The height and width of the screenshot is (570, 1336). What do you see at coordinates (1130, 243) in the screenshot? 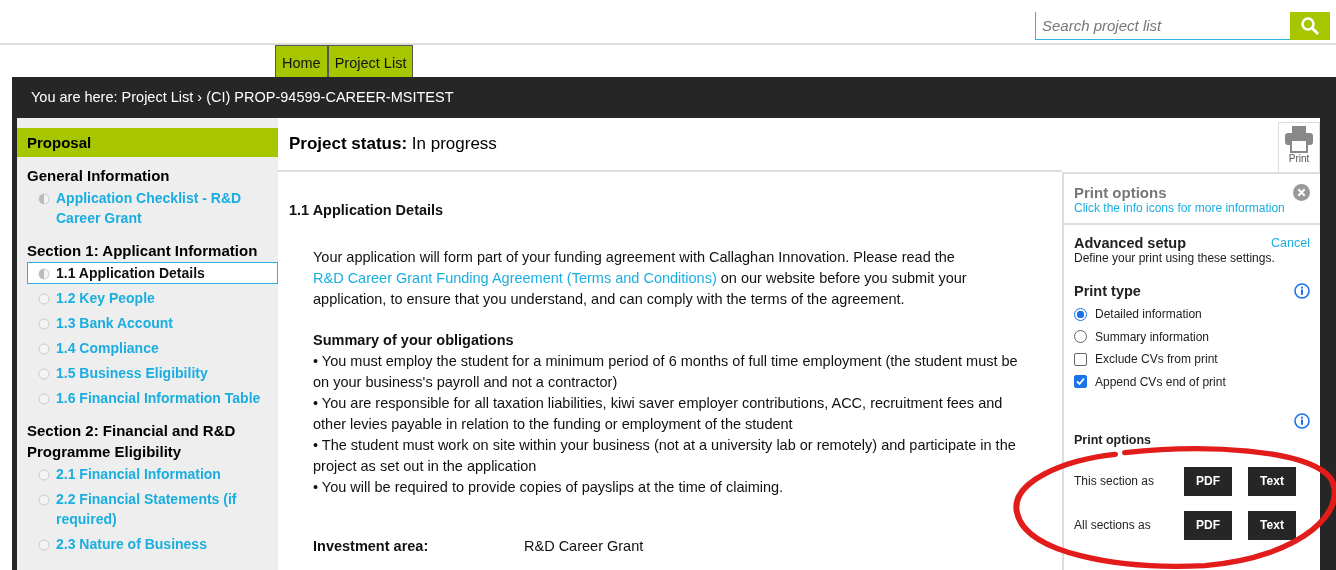
I see `setup-title: Advanced setup` at bounding box center [1130, 243].